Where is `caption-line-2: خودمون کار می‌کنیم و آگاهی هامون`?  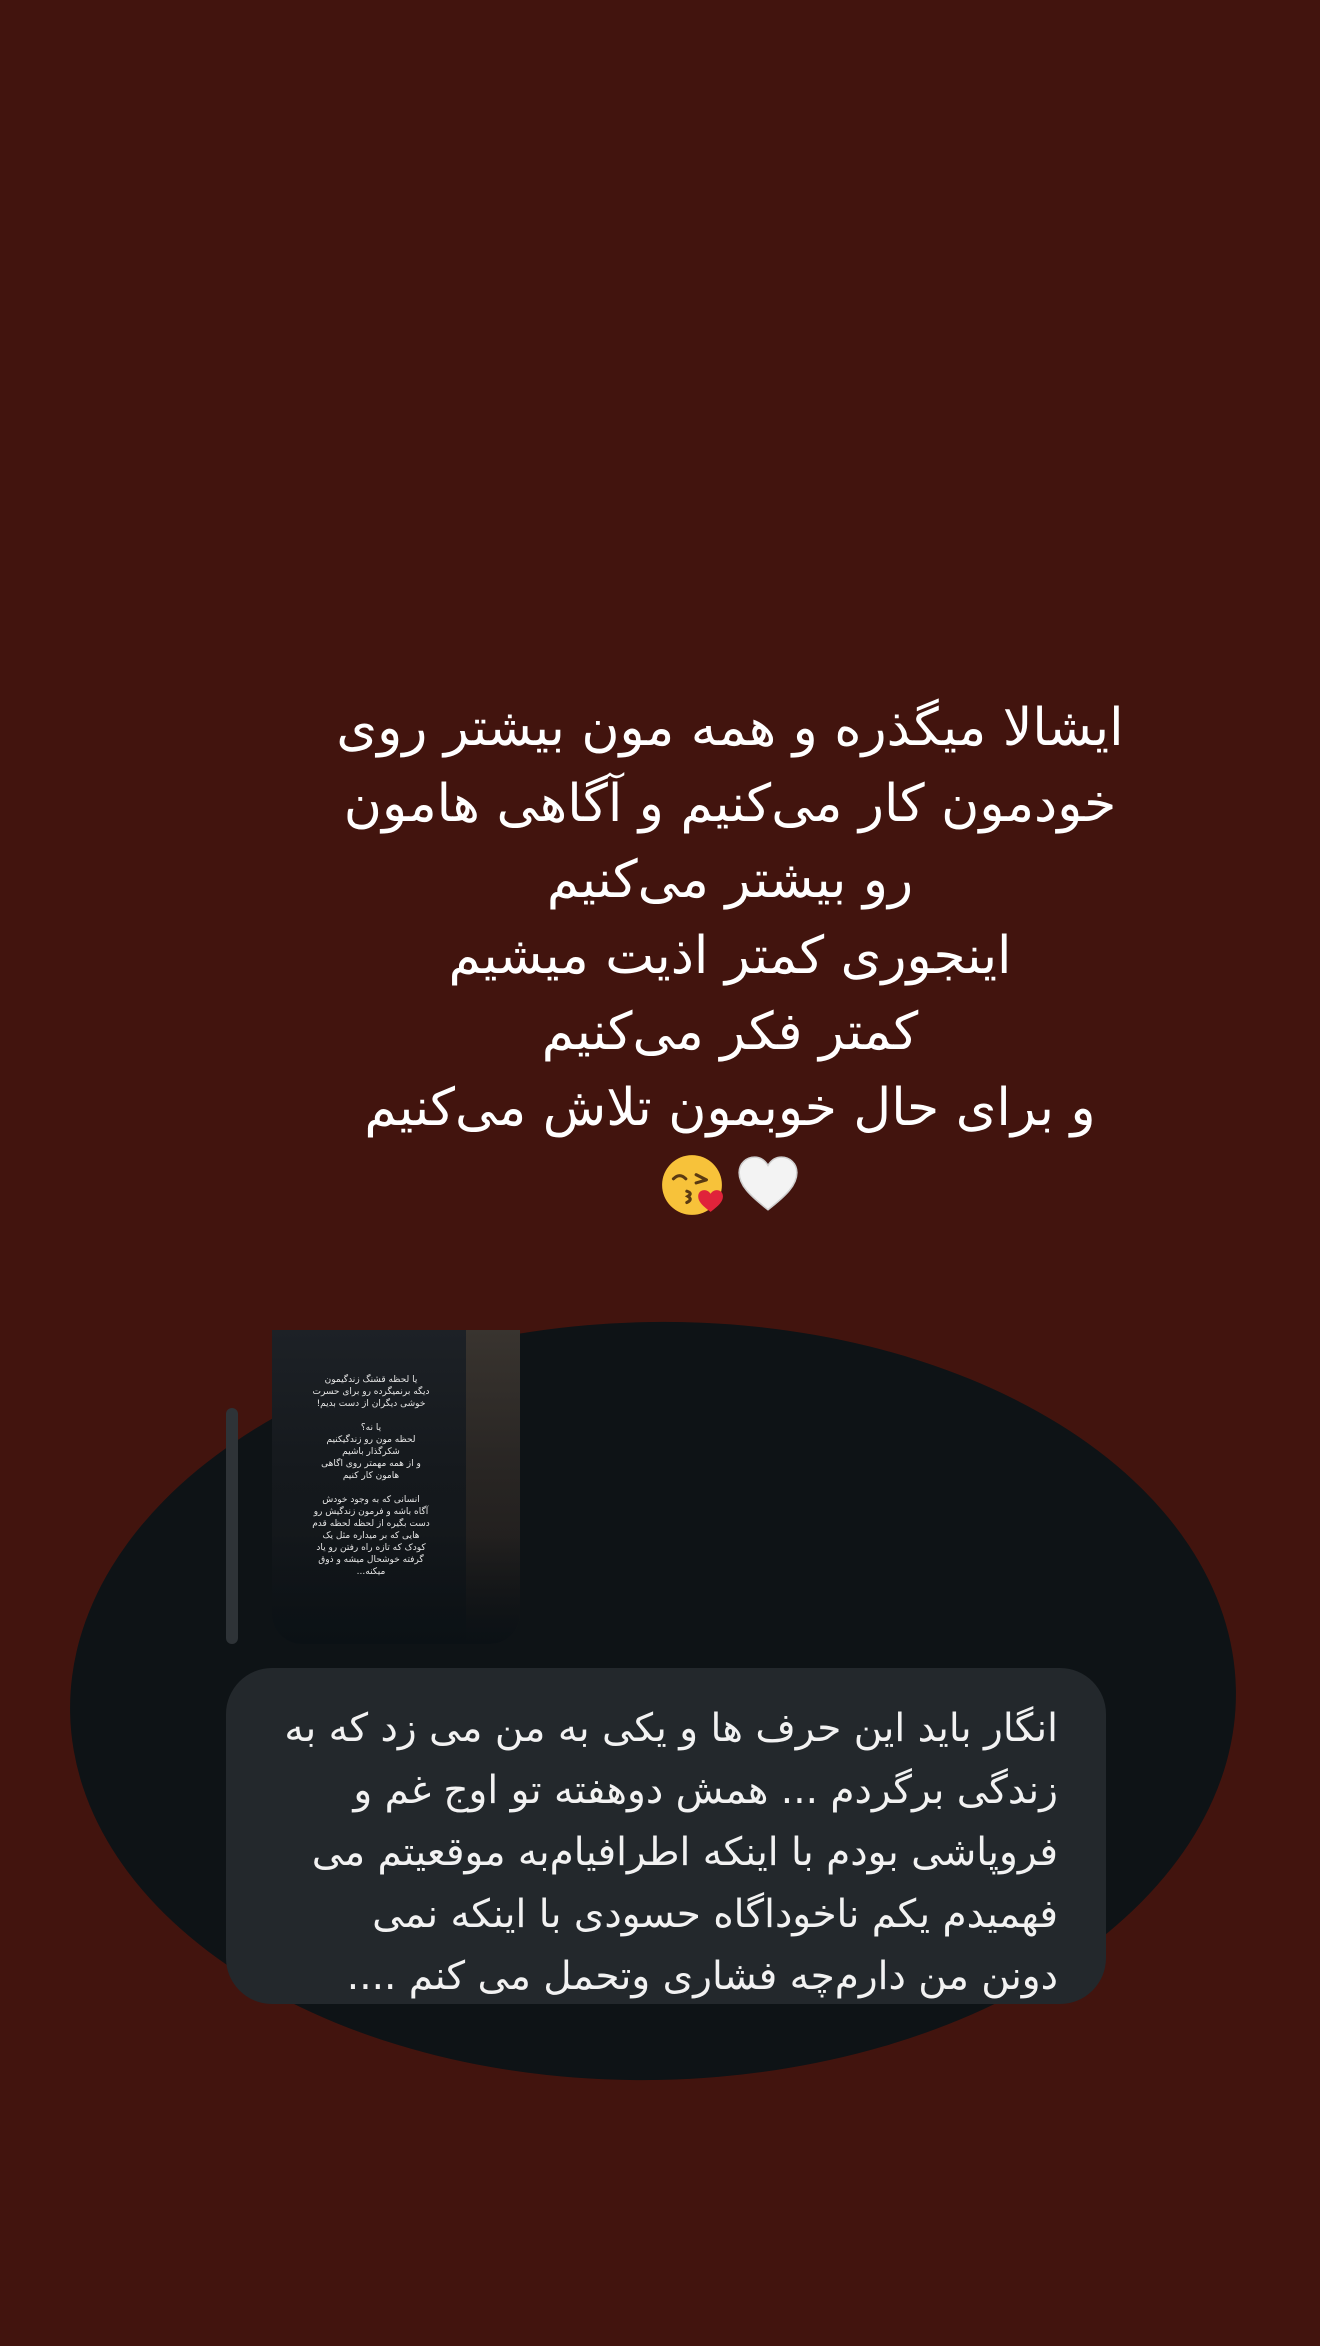
caption-line-2: خودمون کار می‌کنیم و آگاهی هامون is located at coordinates (730, 804).